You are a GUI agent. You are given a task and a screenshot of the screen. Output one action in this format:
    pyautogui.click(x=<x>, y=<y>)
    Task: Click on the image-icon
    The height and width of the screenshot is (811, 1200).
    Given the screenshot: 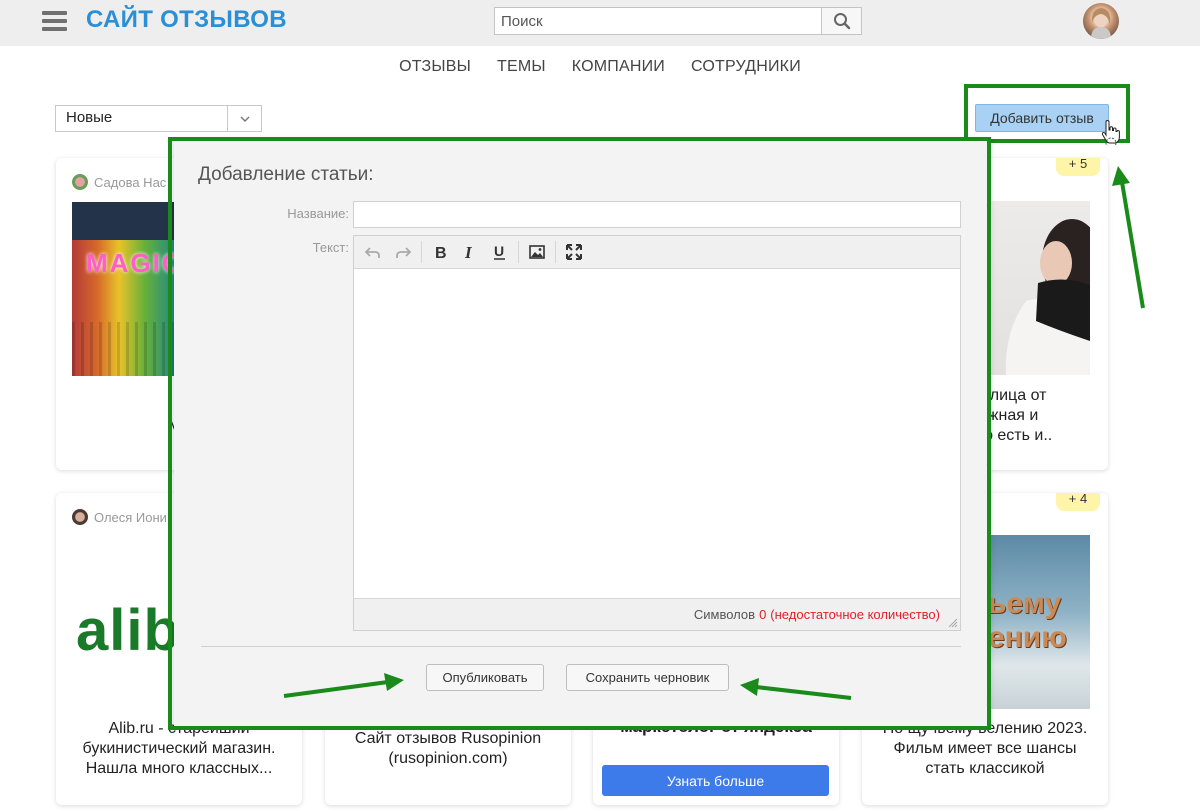 What is the action you would take?
    pyautogui.click(x=537, y=252)
    